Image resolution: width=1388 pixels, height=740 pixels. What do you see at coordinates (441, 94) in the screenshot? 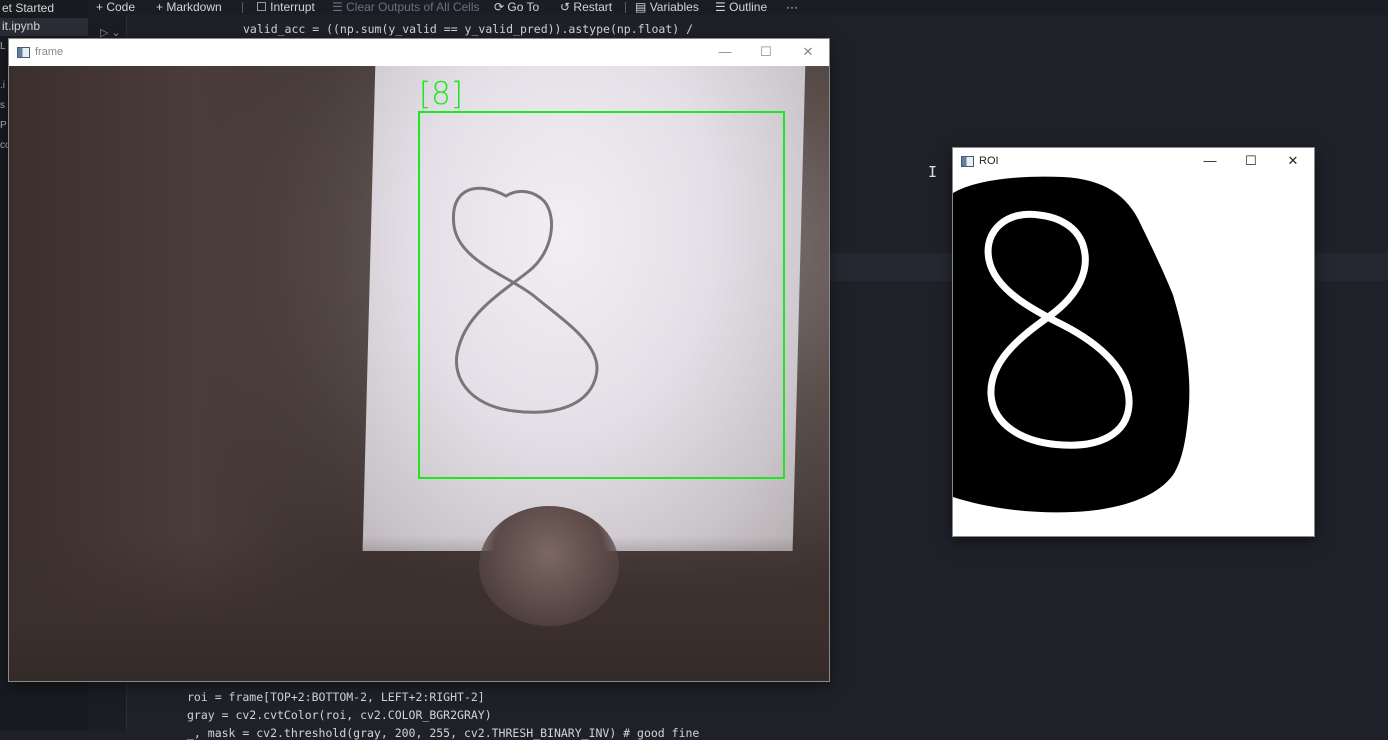
I see `prediction-label: [8]` at bounding box center [441, 94].